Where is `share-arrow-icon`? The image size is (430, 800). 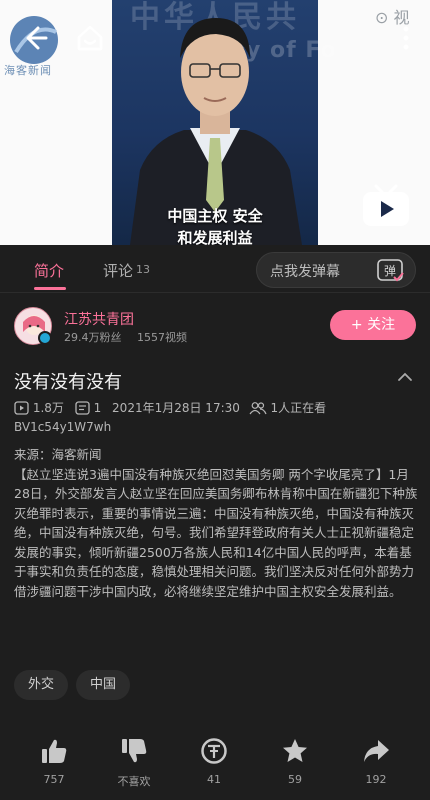
share-arrow-icon is located at coordinates (376, 751).